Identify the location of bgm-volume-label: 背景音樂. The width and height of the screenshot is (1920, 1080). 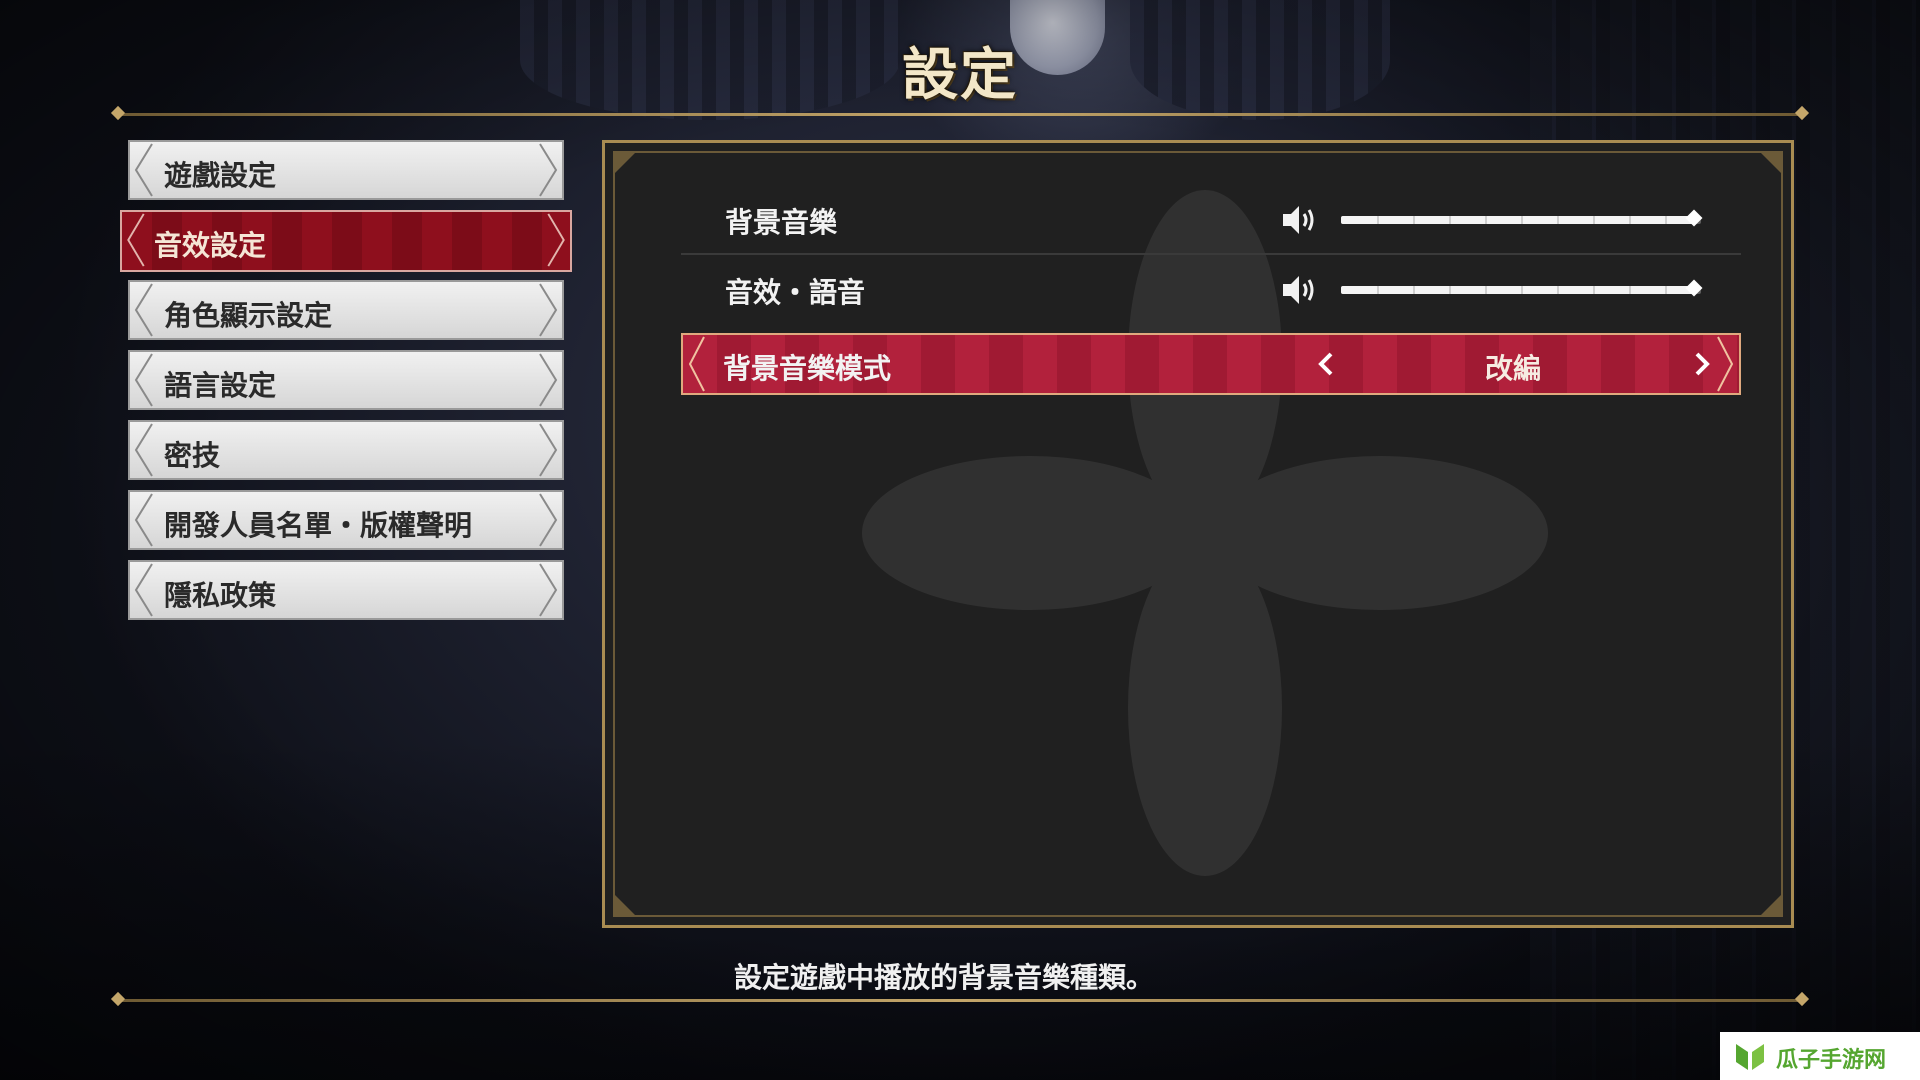
(781, 222).